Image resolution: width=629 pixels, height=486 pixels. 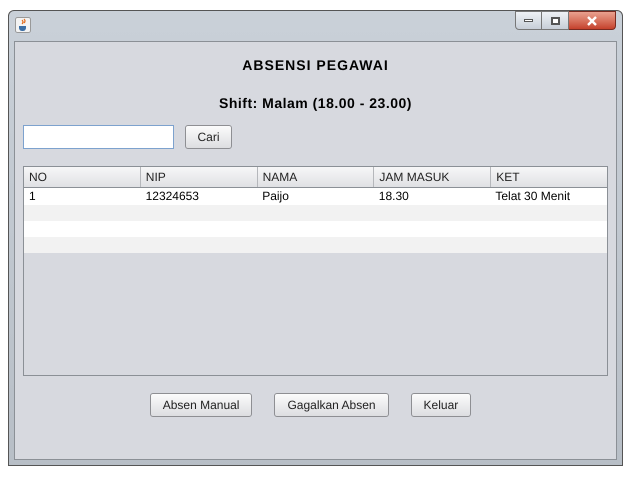 What do you see at coordinates (172, 196) in the screenshot?
I see `table-cell-text: 12324653` at bounding box center [172, 196].